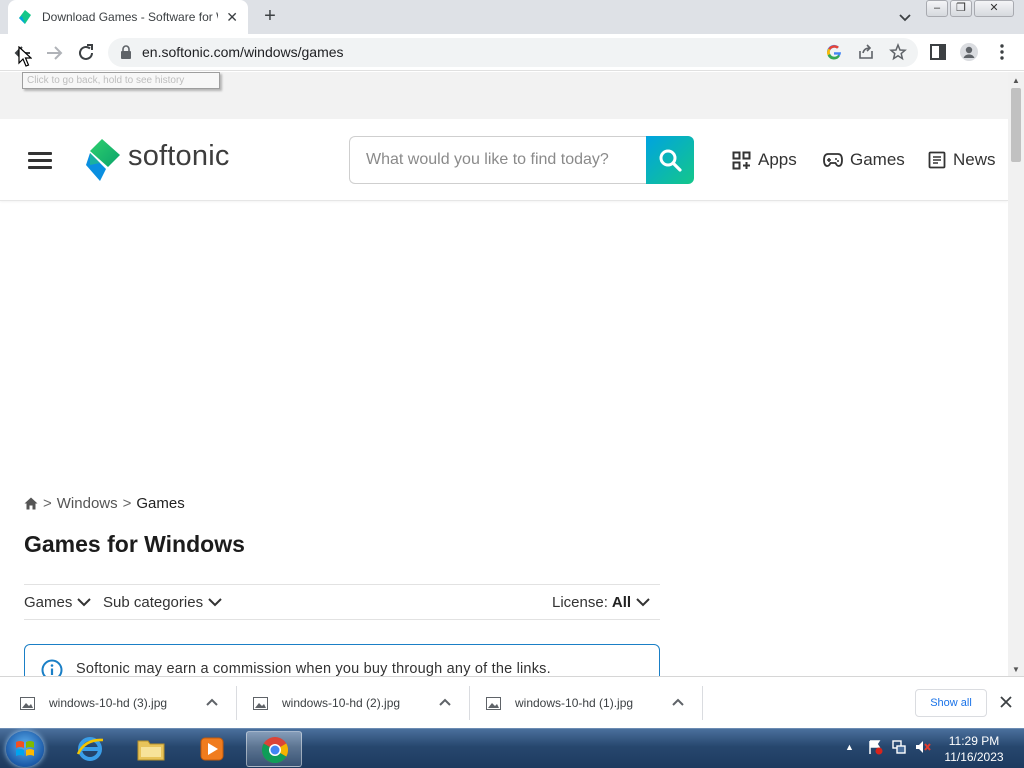 The height and width of the screenshot is (768, 1024). I want to click on download-filename: windows-10-hd (1).jpg, so click(574, 703).